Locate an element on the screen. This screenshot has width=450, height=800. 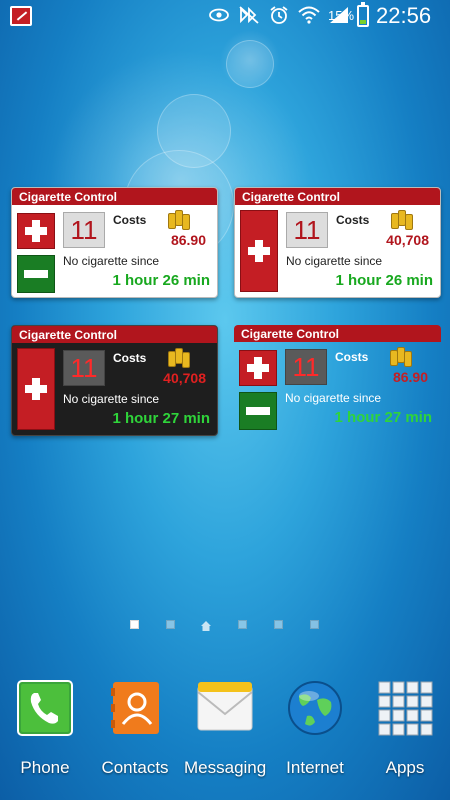
dock-internet: Internet is located at coordinates (315, 729).